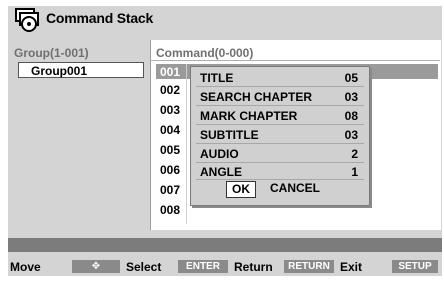 This screenshot has width=444, height=282. What do you see at coordinates (100, 18) in the screenshot?
I see `window-title: Command Stack` at bounding box center [100, 18].